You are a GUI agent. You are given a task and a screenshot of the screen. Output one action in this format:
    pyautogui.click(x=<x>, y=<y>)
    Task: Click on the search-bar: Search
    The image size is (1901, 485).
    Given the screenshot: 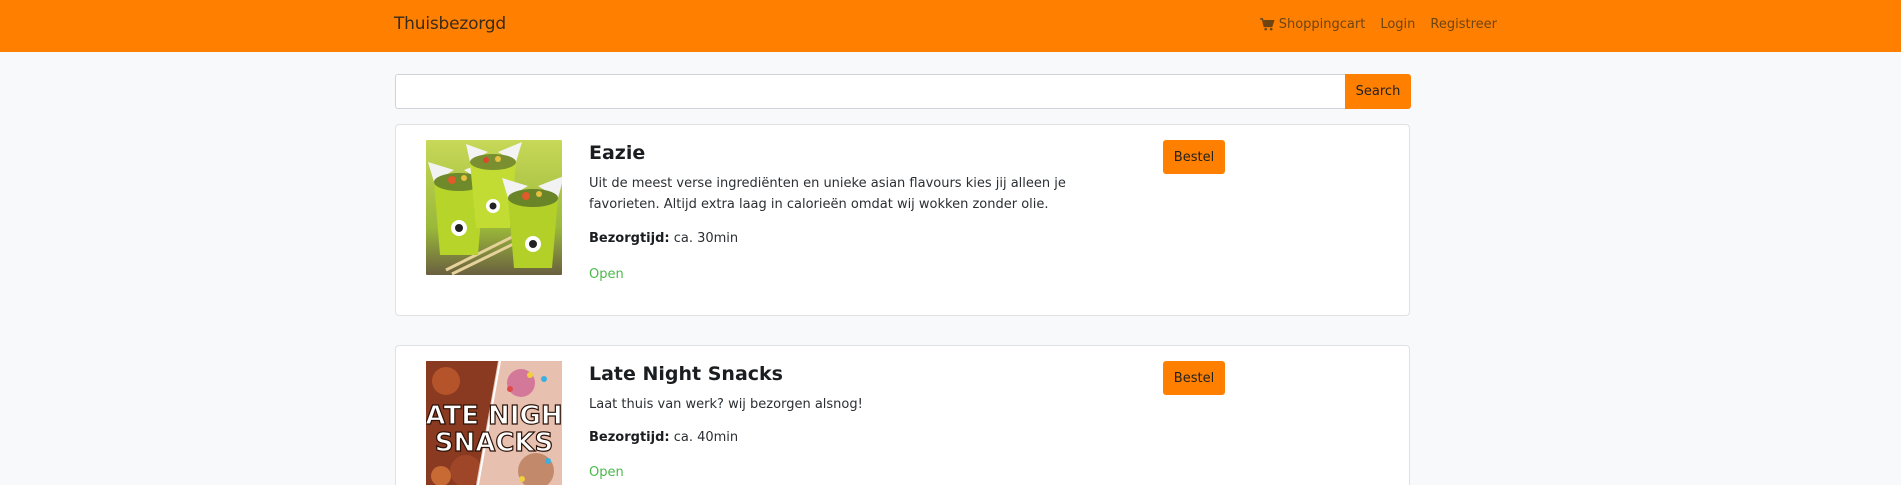 What is the action you would take?
    pyautogui.click(x=903, y=91)
    